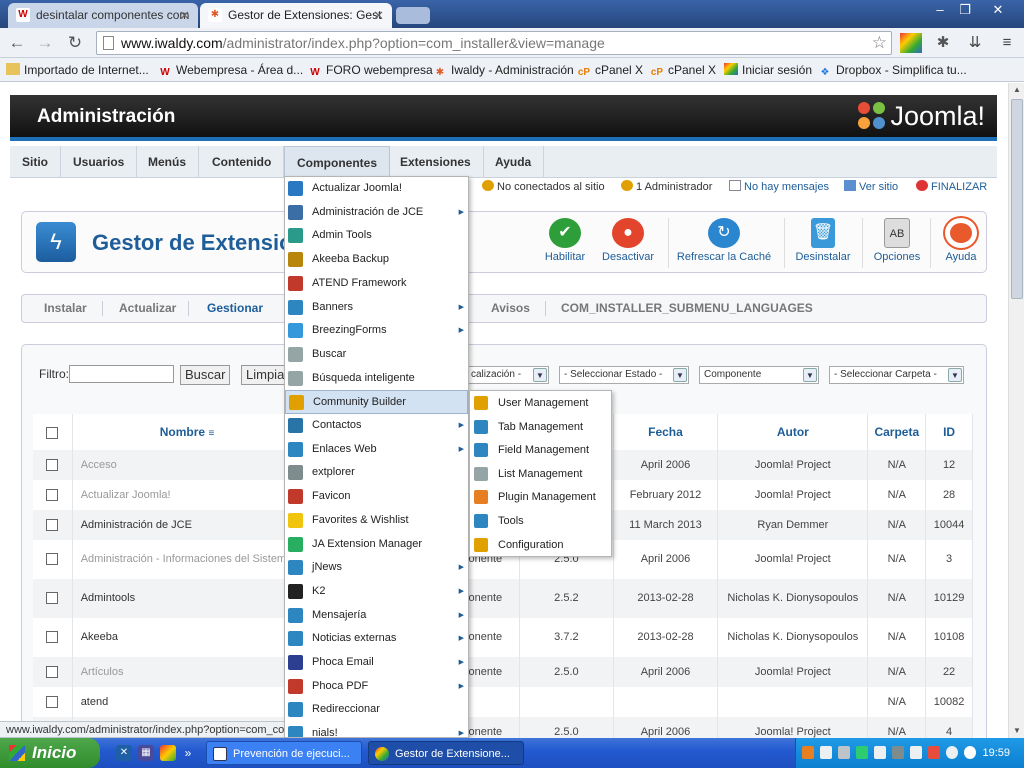  I want to click on minimize-icon: –, so click(940, 10).